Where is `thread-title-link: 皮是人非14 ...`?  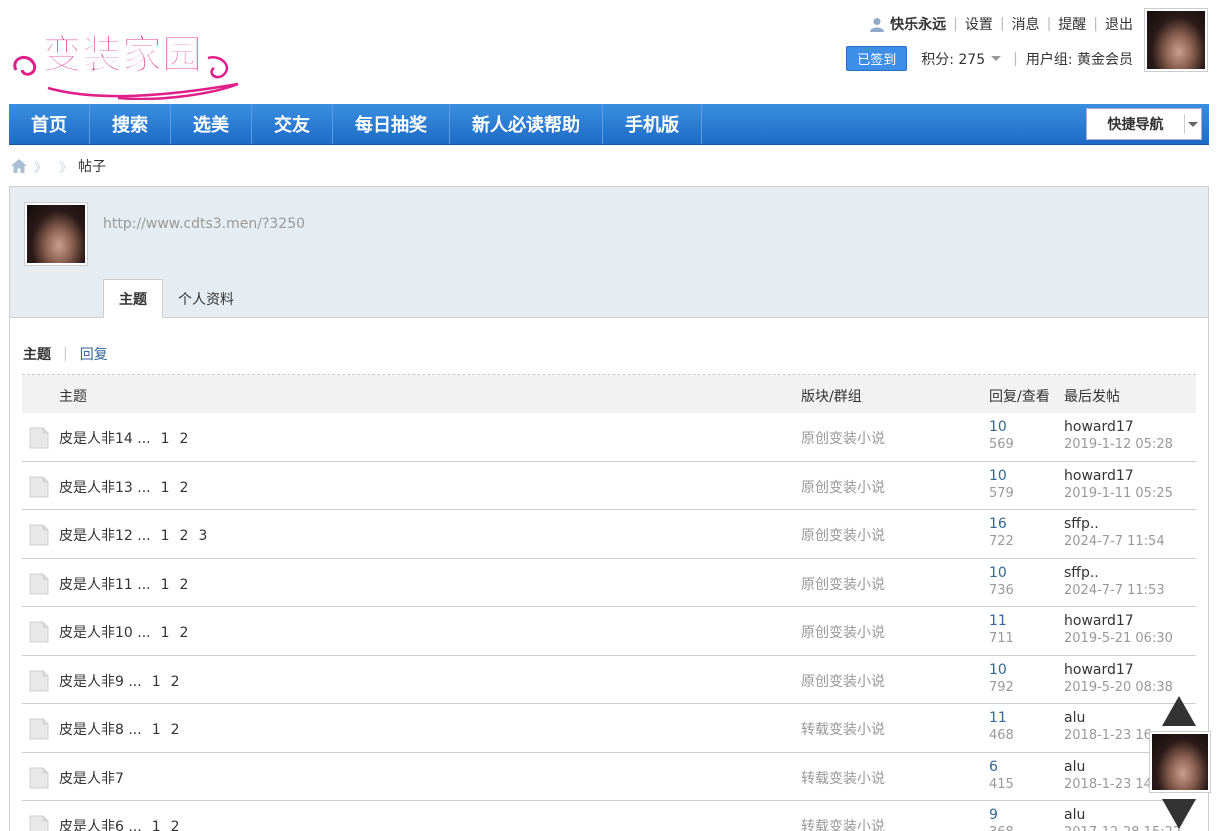 thread-title-link: 皮是人非14 ... is located at coordinates (105, 439).